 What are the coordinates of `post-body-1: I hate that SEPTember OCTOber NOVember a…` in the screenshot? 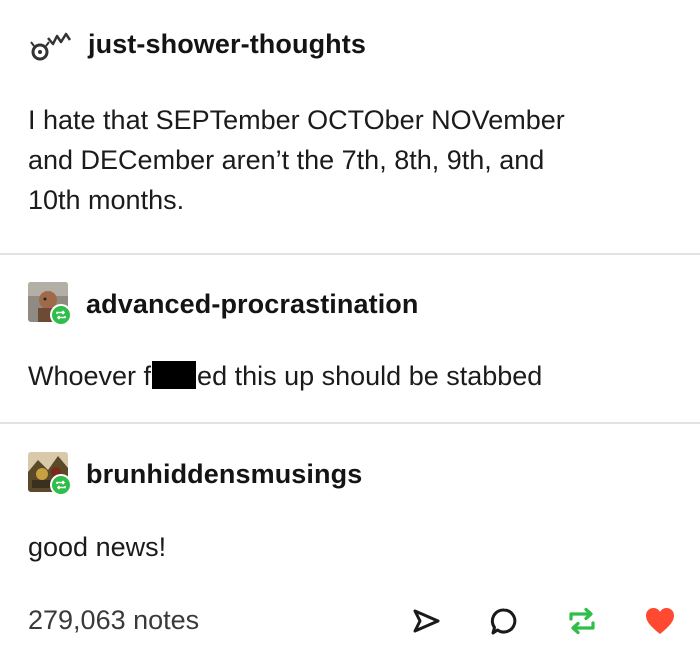 It's located at (296, 160).